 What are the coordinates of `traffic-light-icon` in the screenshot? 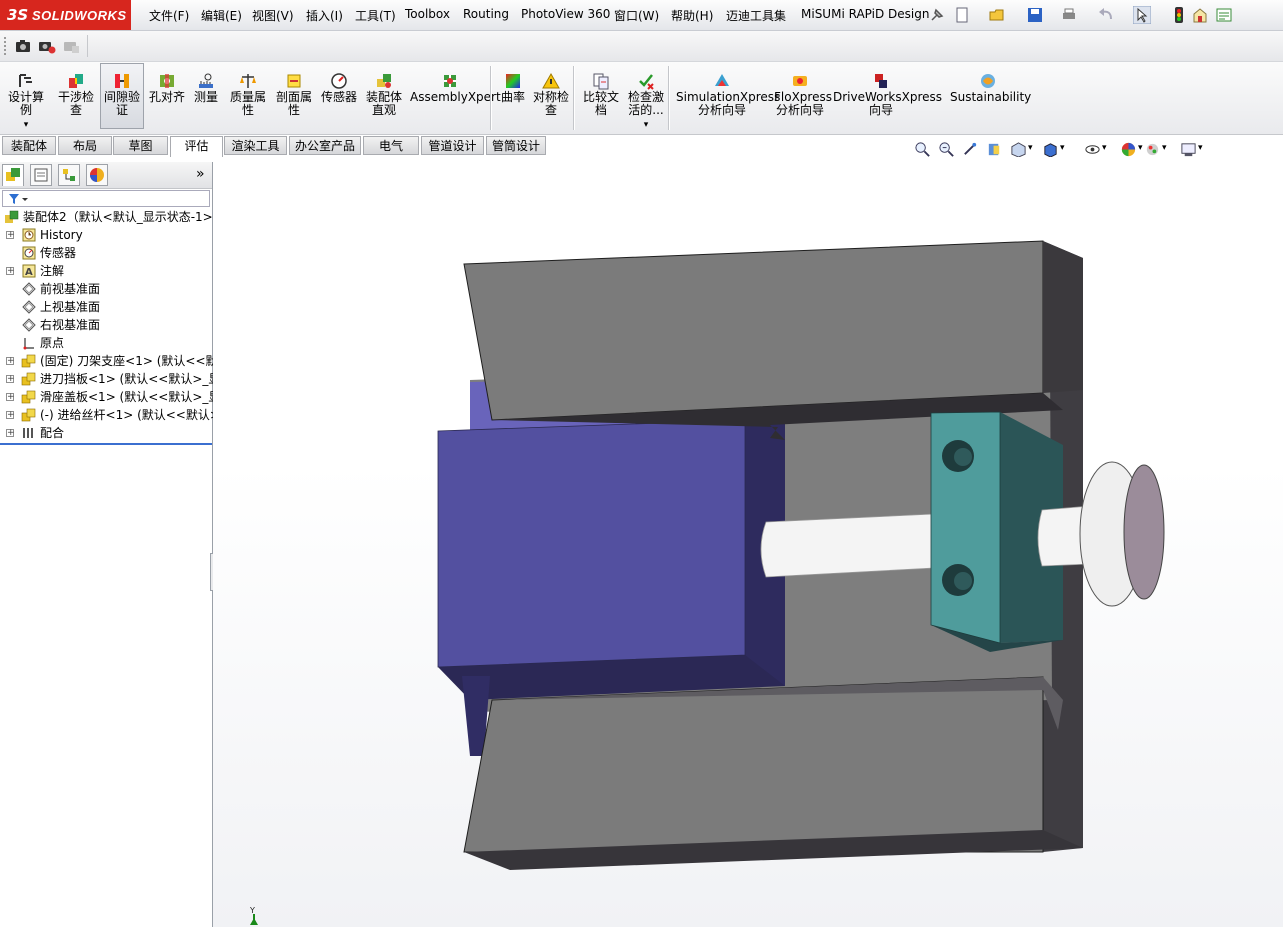 It's located at (1179, 15).